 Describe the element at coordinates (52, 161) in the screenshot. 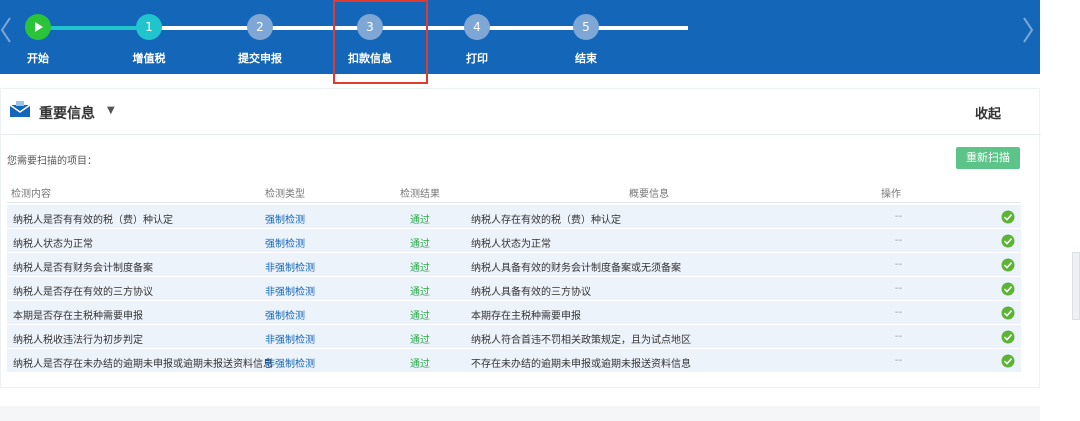

I see `scan-items-label: 您需要扫描的项目：` at that location.